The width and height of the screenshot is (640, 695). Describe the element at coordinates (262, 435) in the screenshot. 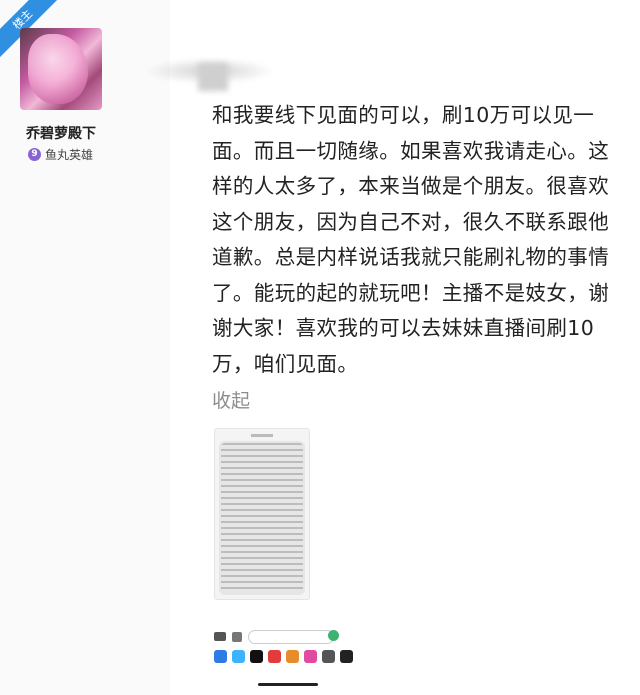

I see `thumbnail-title-bar` at that location.